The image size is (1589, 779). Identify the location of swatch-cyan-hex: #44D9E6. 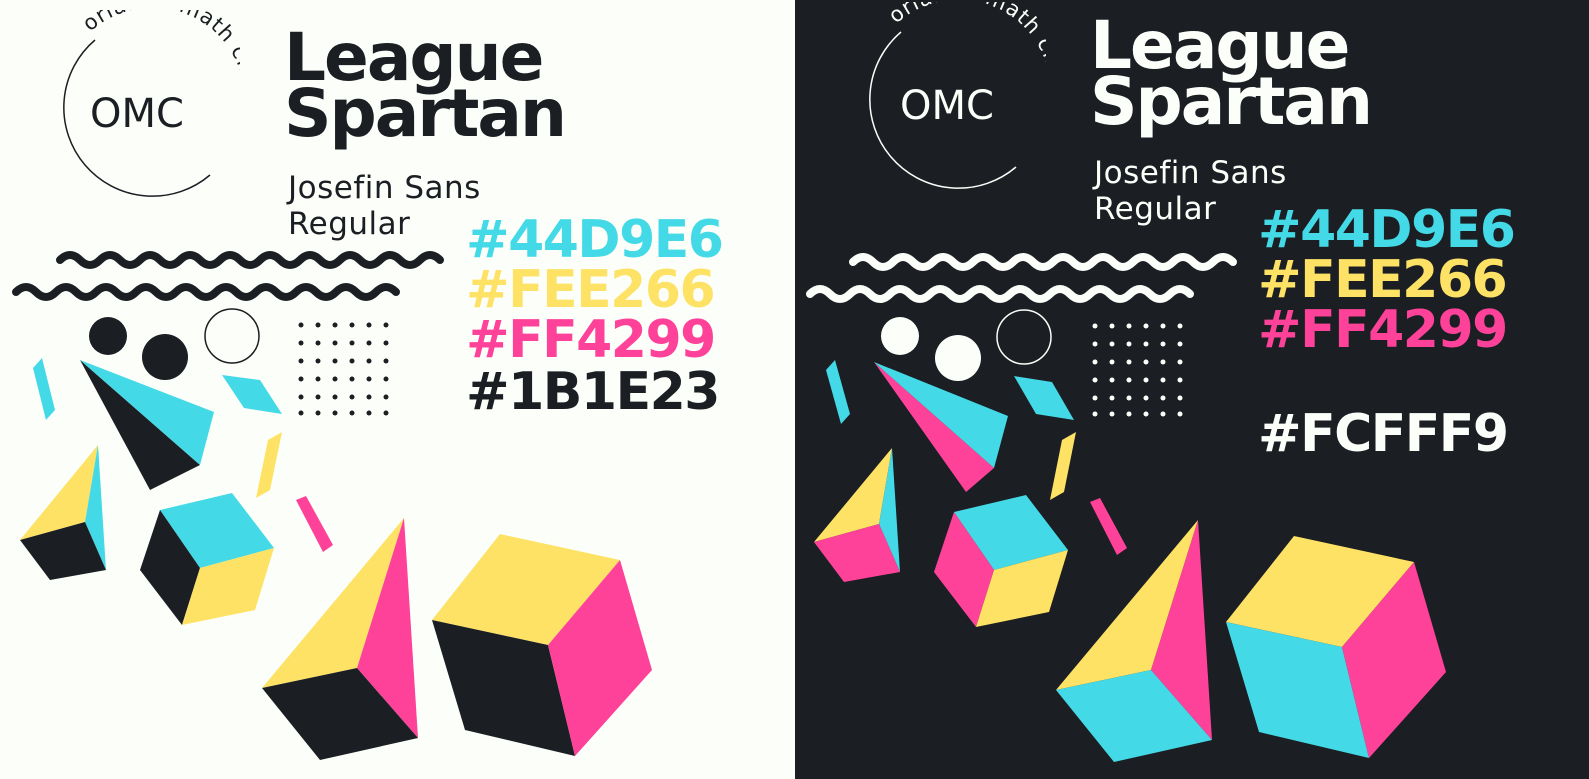
(1387, 230).